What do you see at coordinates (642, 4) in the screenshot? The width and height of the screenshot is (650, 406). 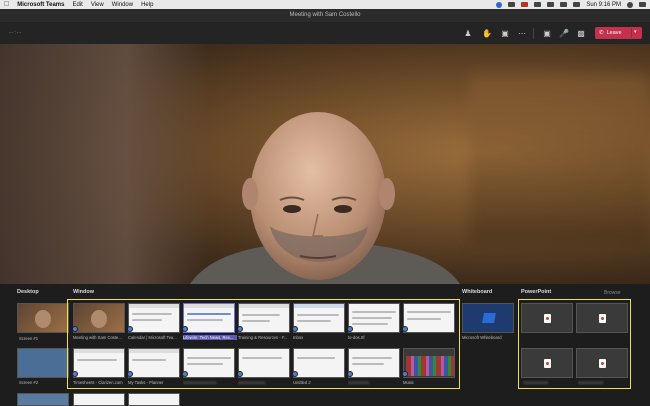 I see `control-center-icon` at bounding box center [642, 4].